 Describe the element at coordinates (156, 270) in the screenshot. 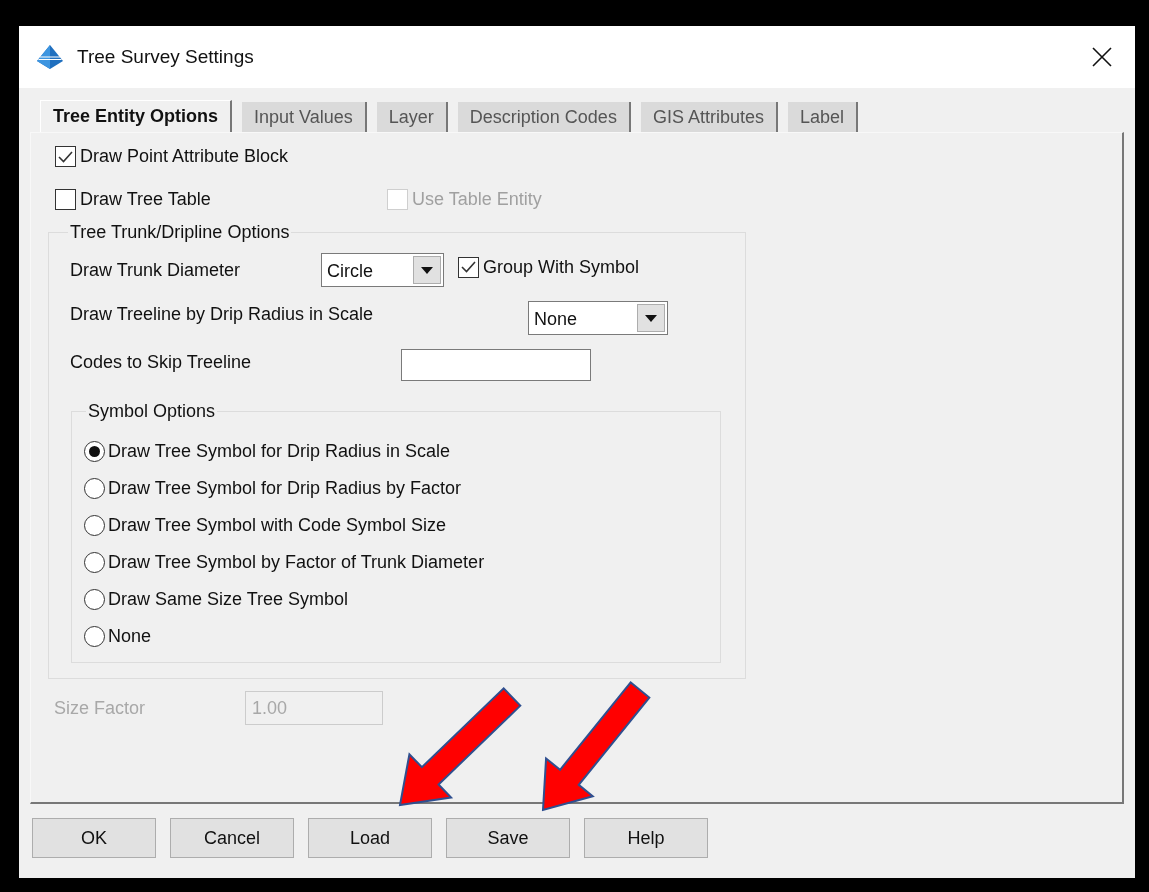

I see `field-label: Draw Trunk Diameter` at that location.